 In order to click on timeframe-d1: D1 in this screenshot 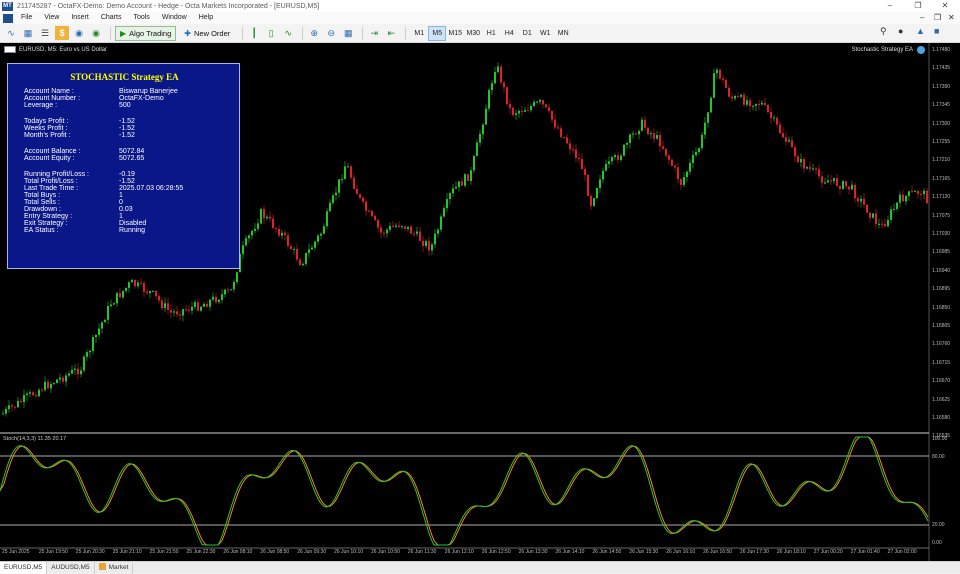, I will do `click(527, 33)`.